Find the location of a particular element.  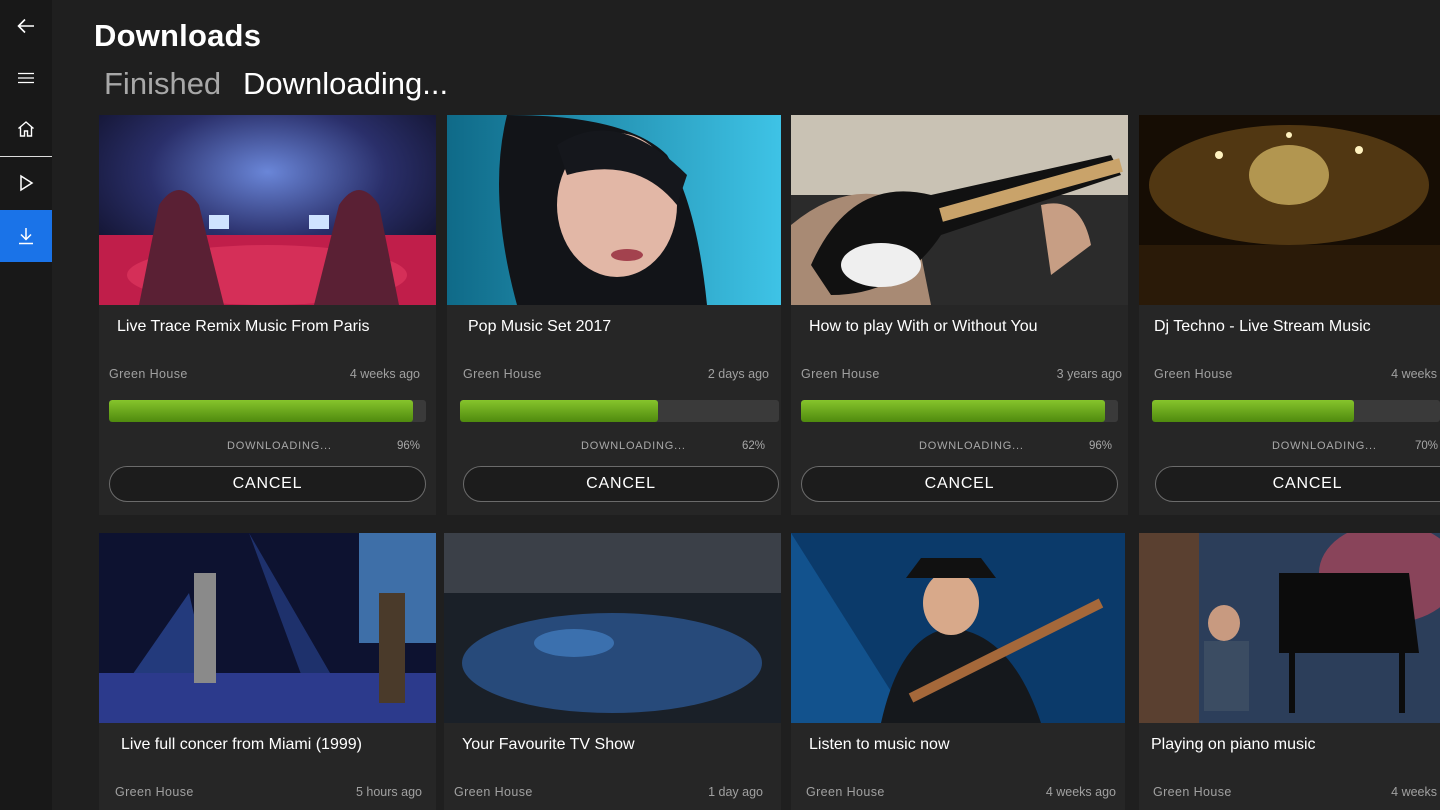

video-title: Pop Music Set 2017 is located at coordinates (540, 326).